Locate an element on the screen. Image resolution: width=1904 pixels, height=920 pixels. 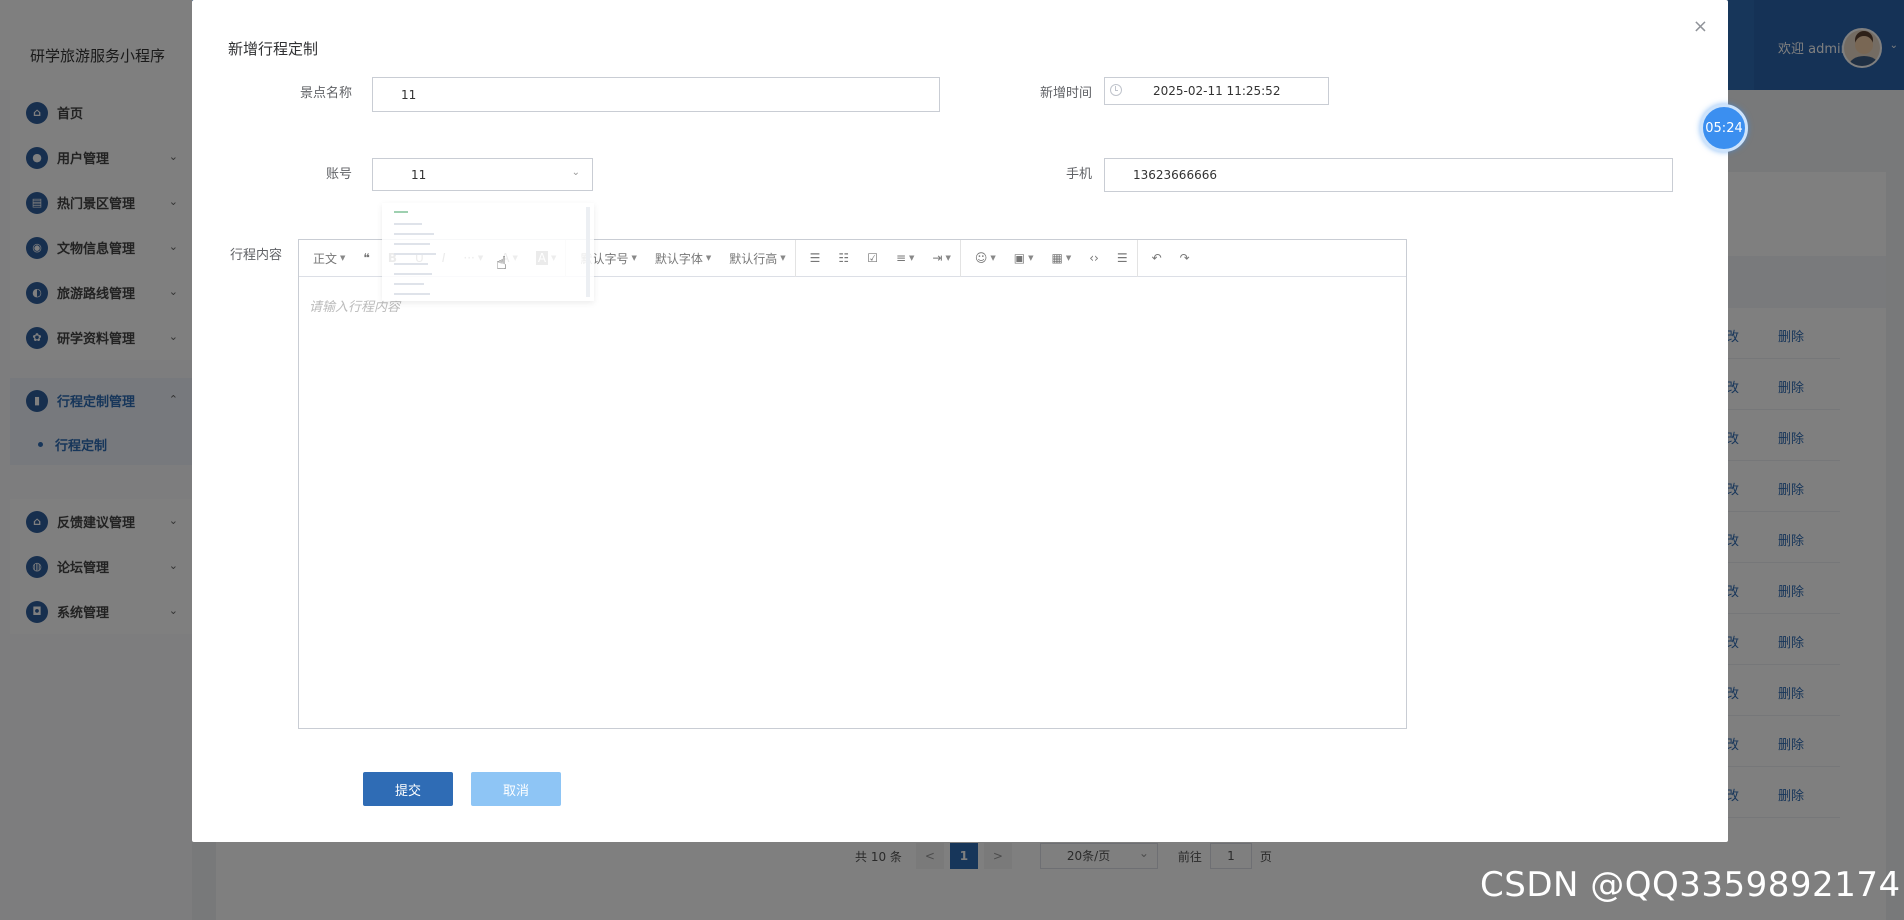
paragraph-dropdown: 正文 ▼ is located at coordinates (326, 258).